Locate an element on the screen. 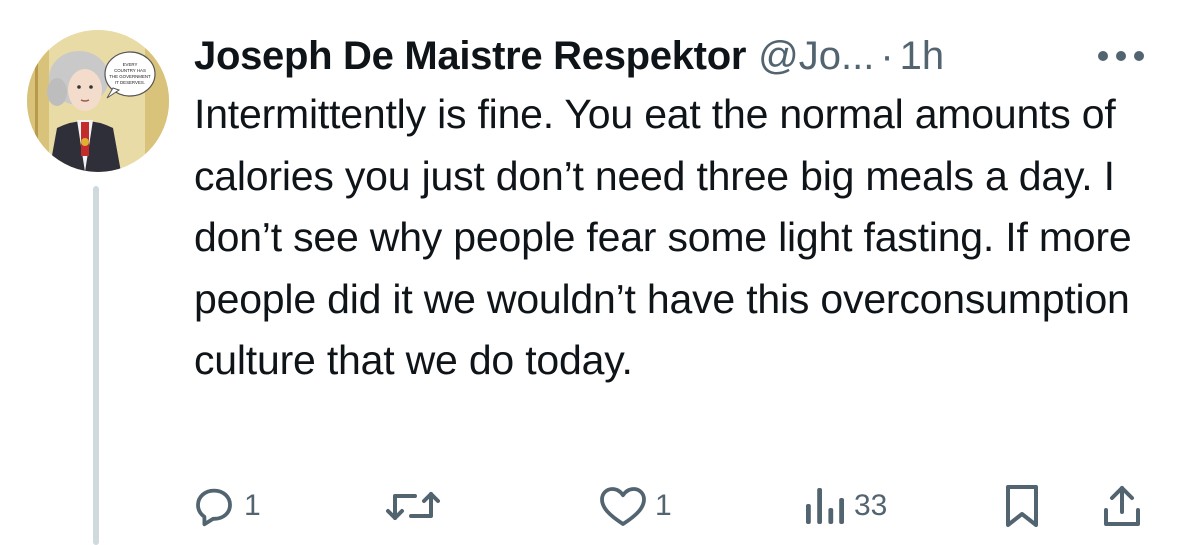 This screenshot has width=1179, height=545. views-count: 33 is located at coordinates (871, 505).